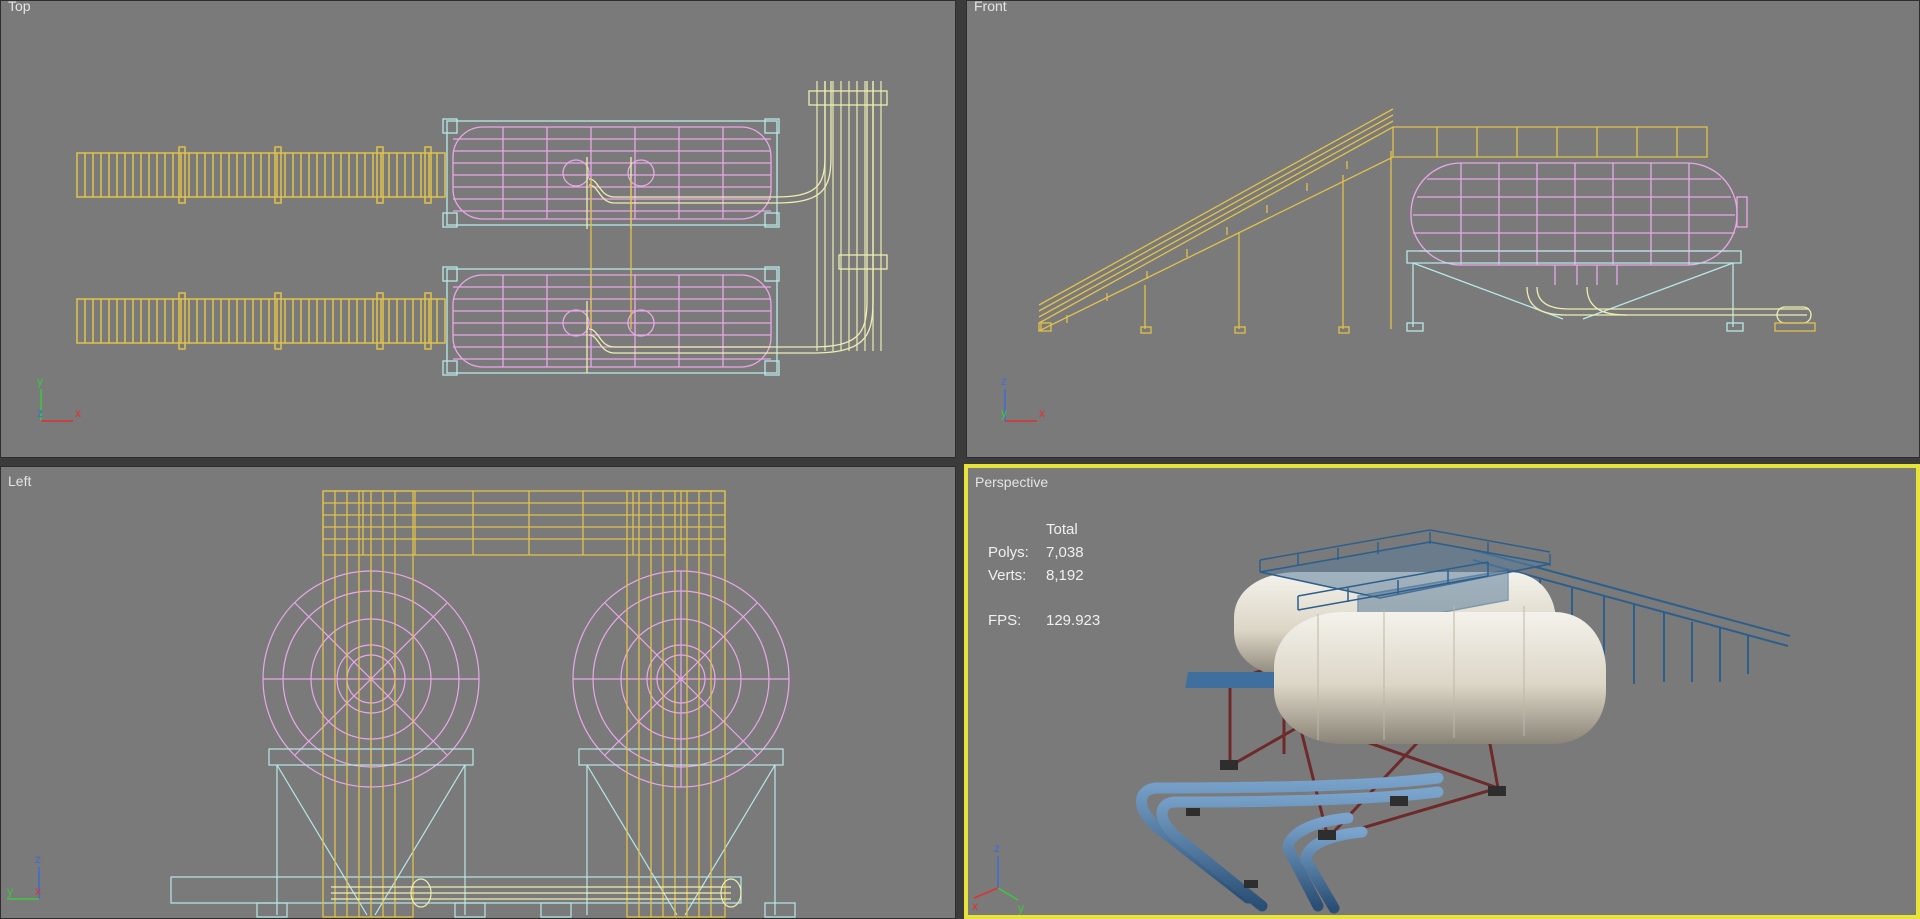 This screenshot has height=919, width=1920. I want to click on axis-label-x: x, so click(78, 413).